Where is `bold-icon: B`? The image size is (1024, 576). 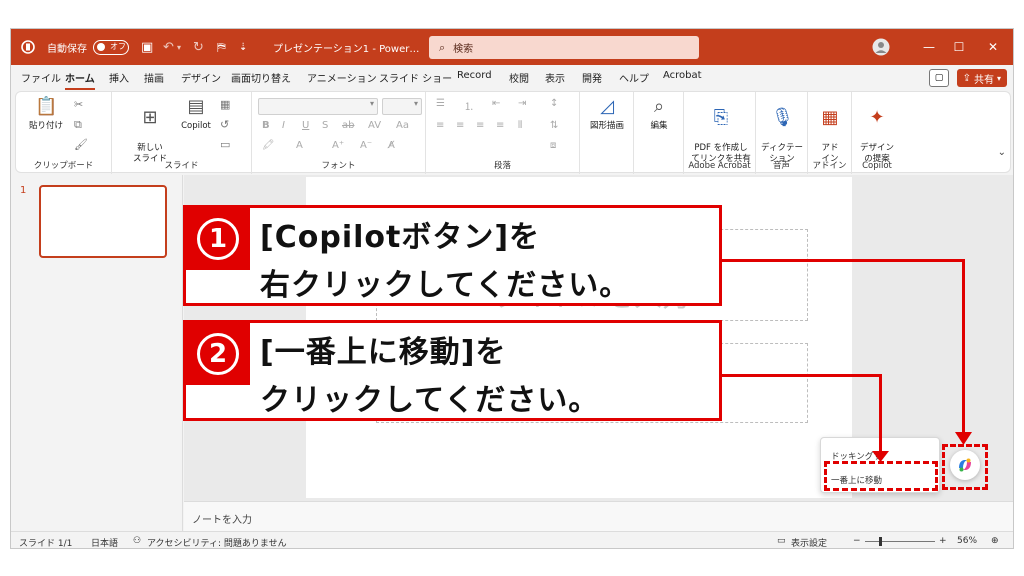 bold-icon: B is located at coordinates (266, 125).